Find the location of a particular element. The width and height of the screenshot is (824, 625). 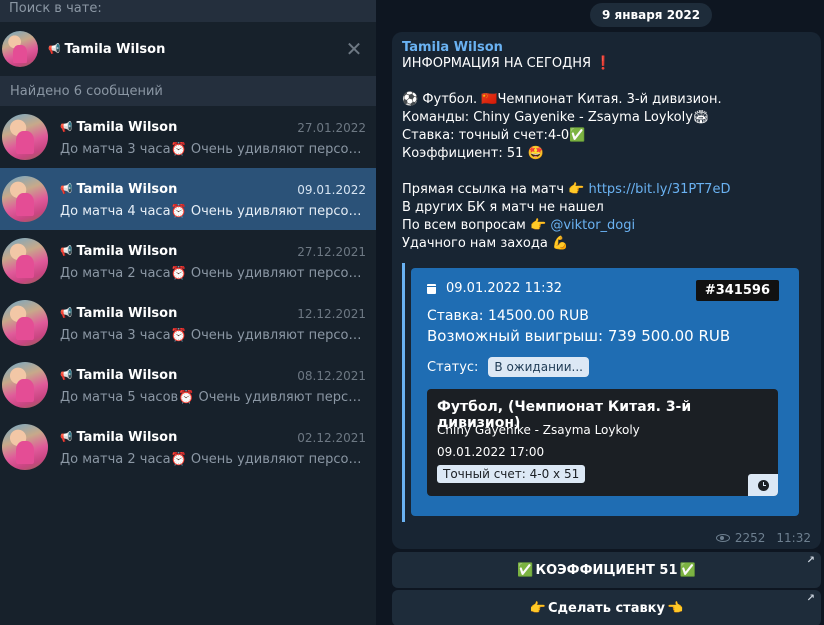

filter-name: 📢 Tamila Wilson is located at coordinates (106, 49).